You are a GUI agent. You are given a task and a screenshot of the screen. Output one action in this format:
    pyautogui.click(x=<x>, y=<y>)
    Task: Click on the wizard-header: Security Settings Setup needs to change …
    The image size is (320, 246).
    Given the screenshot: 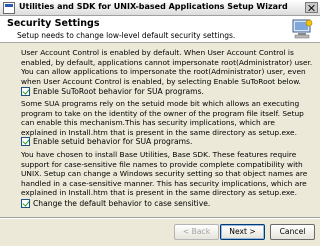 What is the action you would take?
    pyautogui.click(x=160, y=29)
    